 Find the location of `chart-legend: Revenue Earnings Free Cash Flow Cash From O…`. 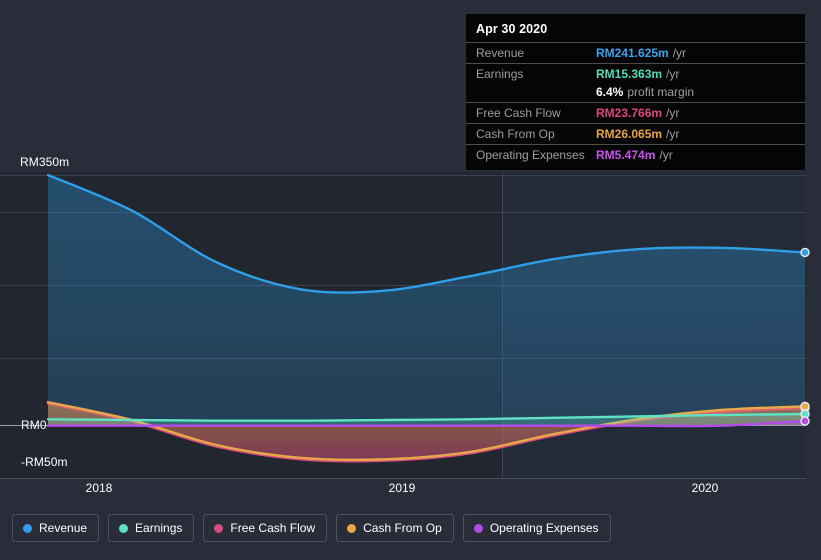

chart-legend: Revenue Earnings Free Cash Flow Cash From O… is located at coordinates (311, 528).